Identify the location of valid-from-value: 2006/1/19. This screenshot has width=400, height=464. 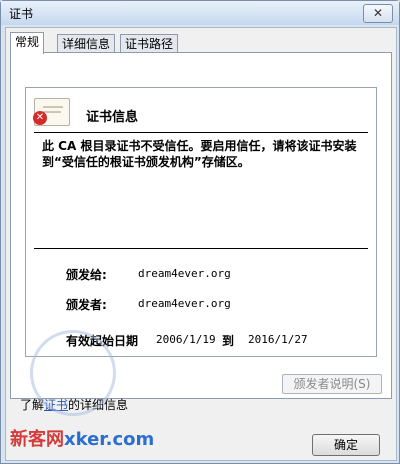
(186, 339).